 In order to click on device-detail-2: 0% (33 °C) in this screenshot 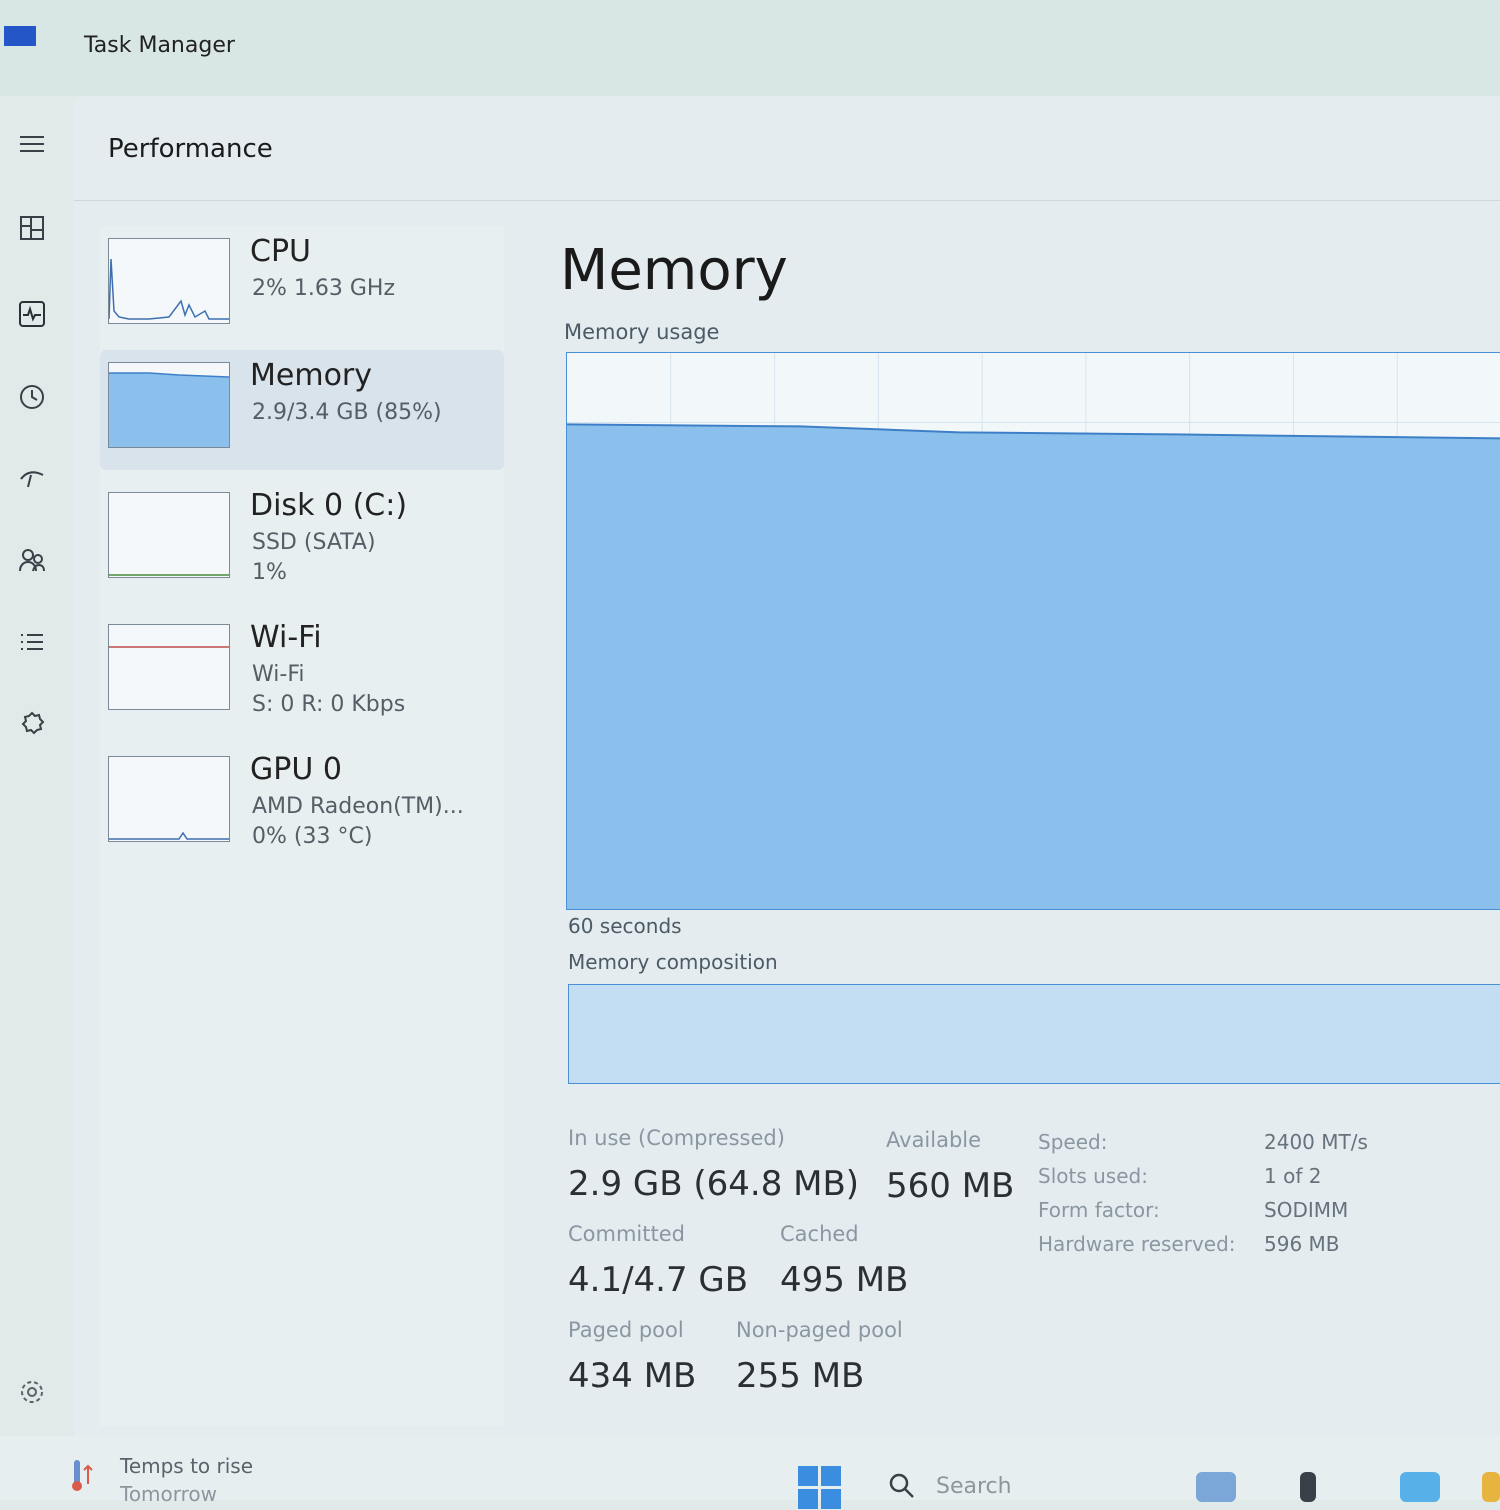, I will do `click(312, 836)`.